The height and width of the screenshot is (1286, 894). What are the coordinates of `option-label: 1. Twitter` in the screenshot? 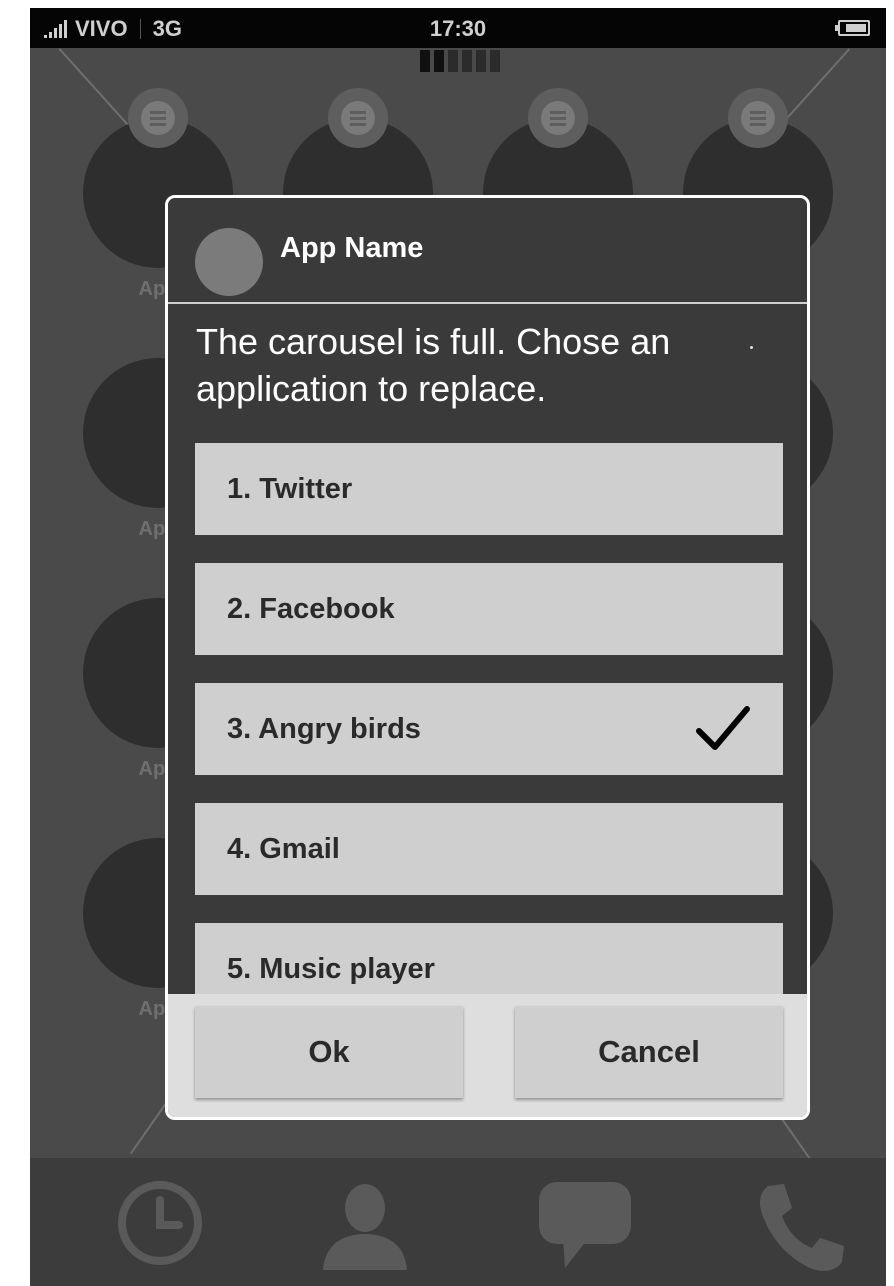 It's located at (290, 488).